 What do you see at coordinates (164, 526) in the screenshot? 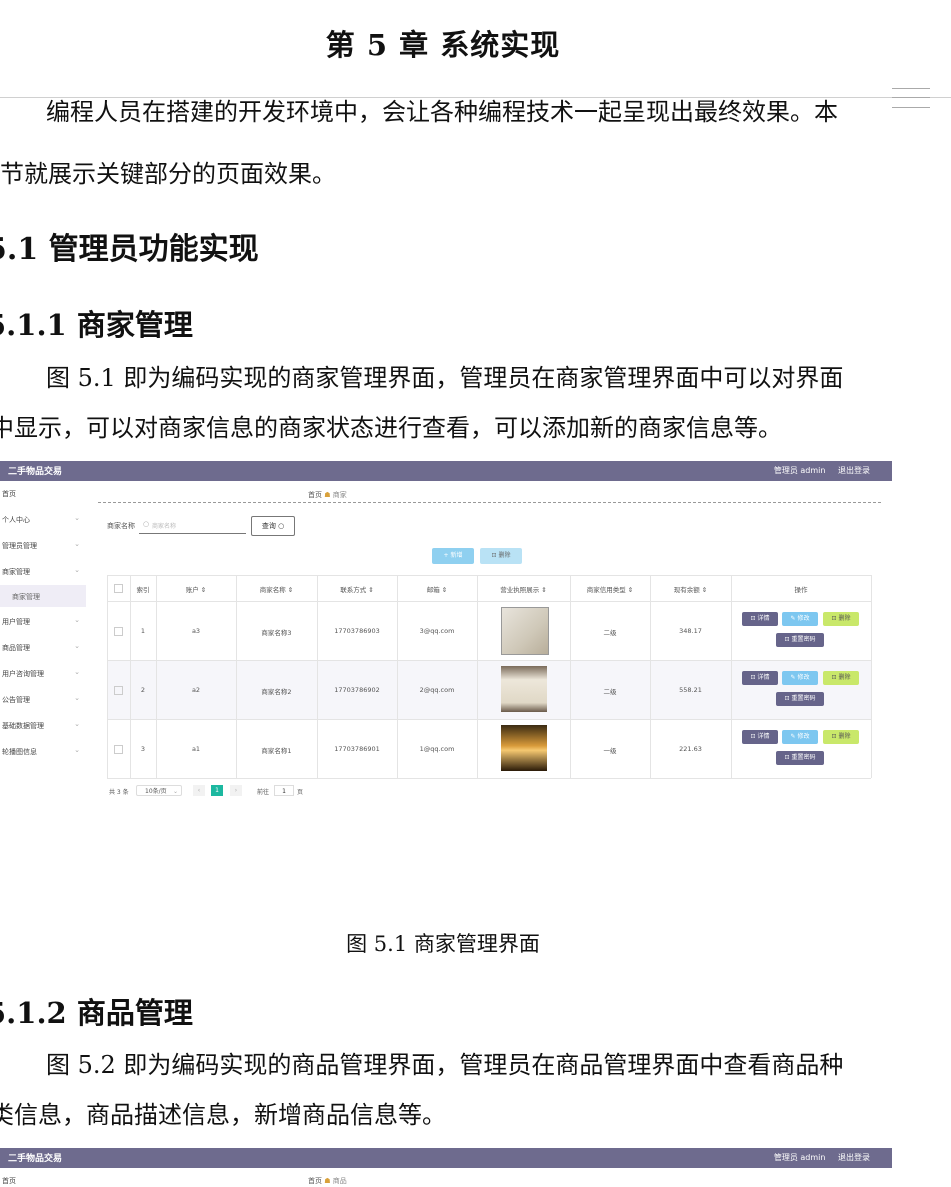
I see `search-placeholder: 商家名称` at bounding box center [164, 526].